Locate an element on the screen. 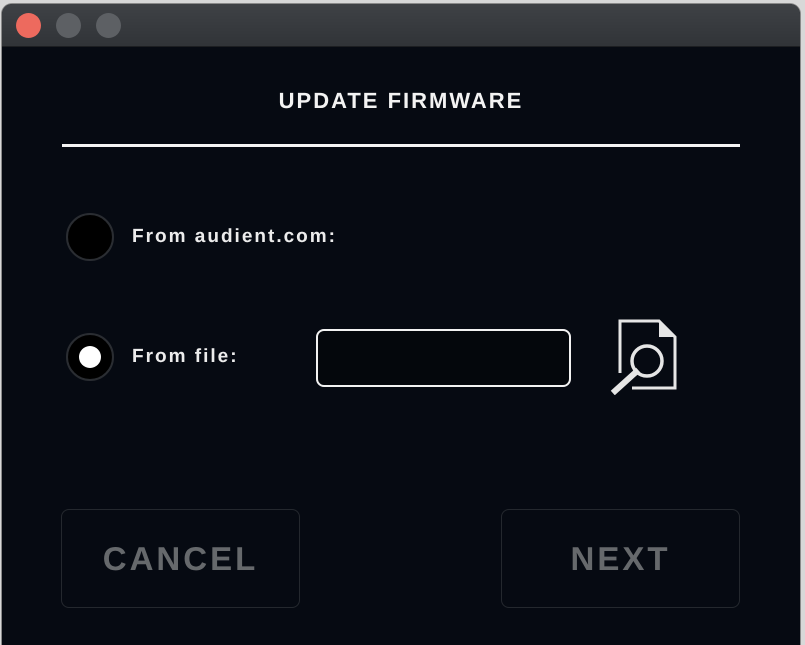  file-path-field is located at coordinates (443, 358).